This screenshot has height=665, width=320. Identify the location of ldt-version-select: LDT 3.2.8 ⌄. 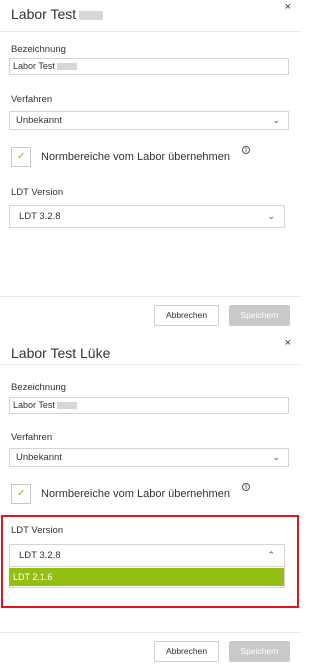
(147, 216).